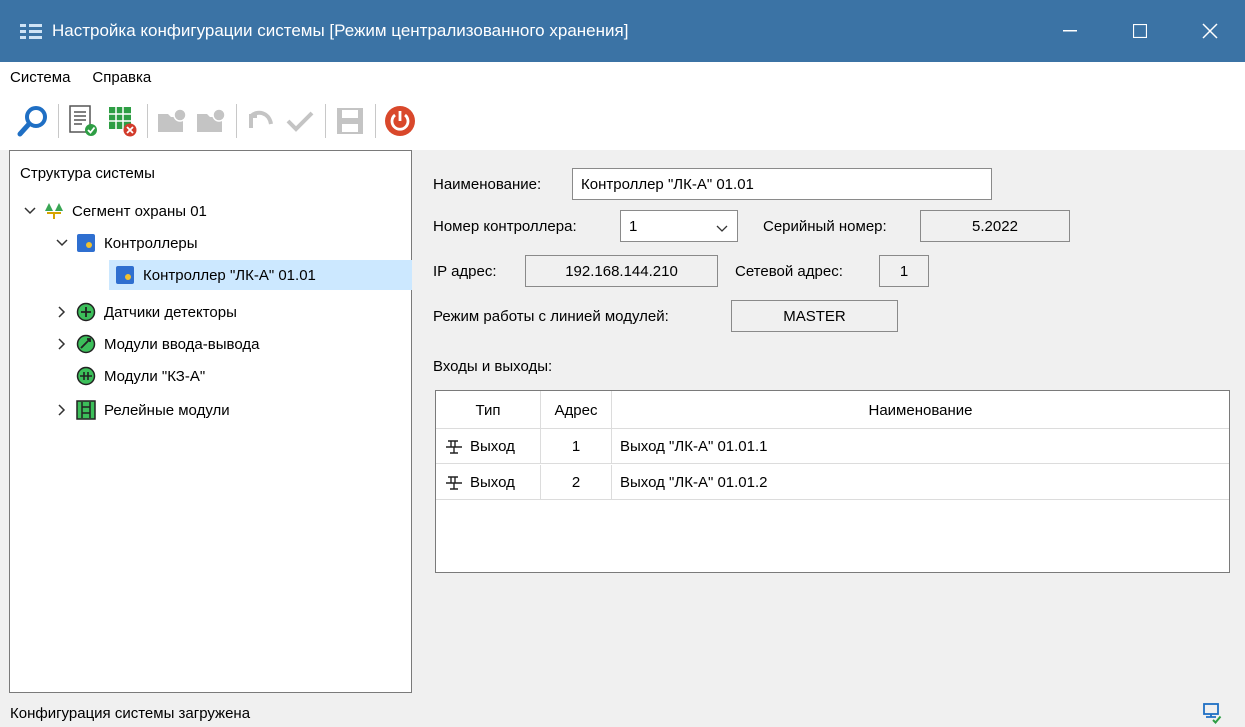 Image resolution: width=1245 pixels, height=727 pixels. Describe the element at coordinates (40, 77) in the screenshot. I see `menu-system: Система` at that location.